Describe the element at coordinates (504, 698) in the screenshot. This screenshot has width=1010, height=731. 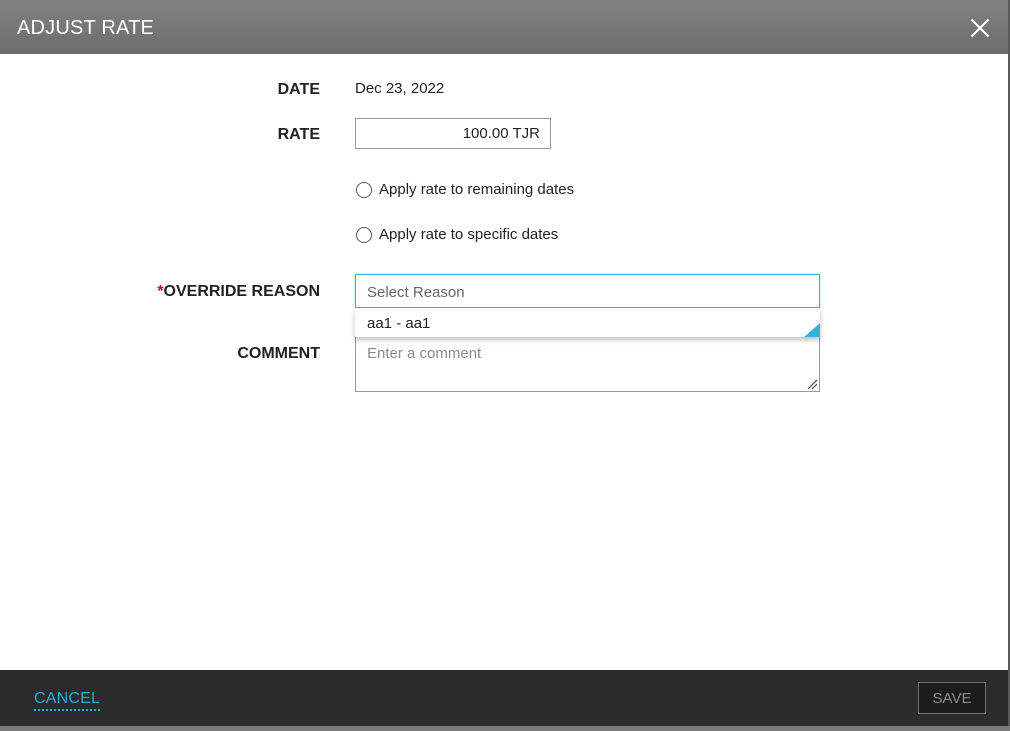
I see `dialog-footer: CANCEL SAVE` at that location.